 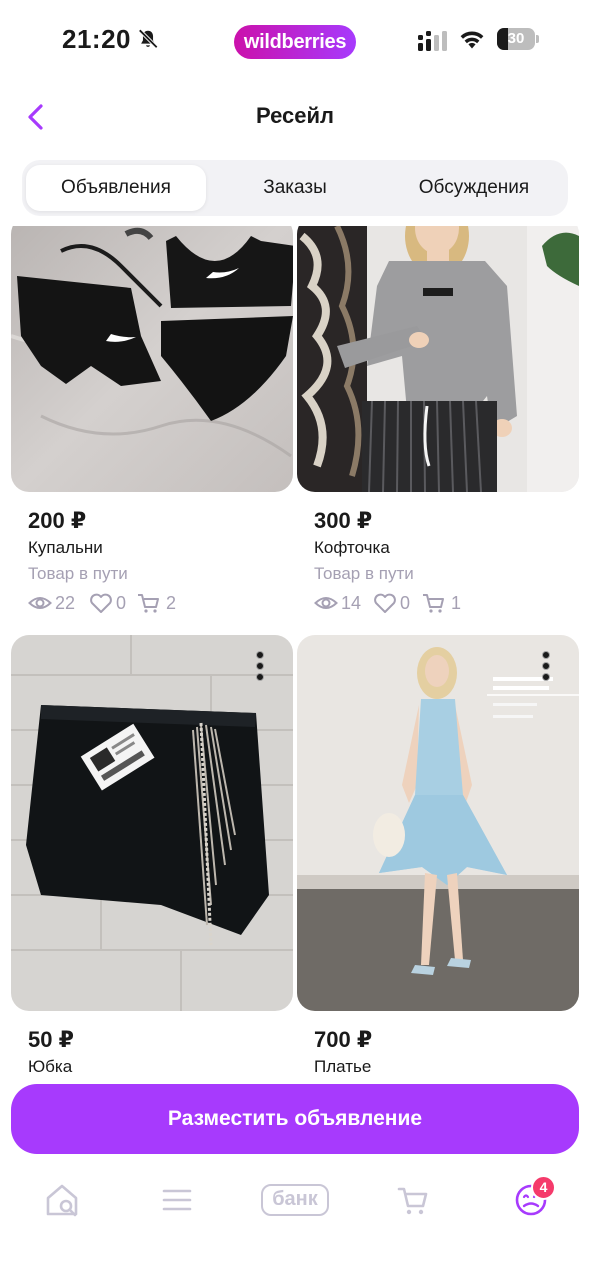 What do you see at coordinates (352, 547) in the screenshot?
I see `listing-name: Кофточка` at bounding box center [352, 547].